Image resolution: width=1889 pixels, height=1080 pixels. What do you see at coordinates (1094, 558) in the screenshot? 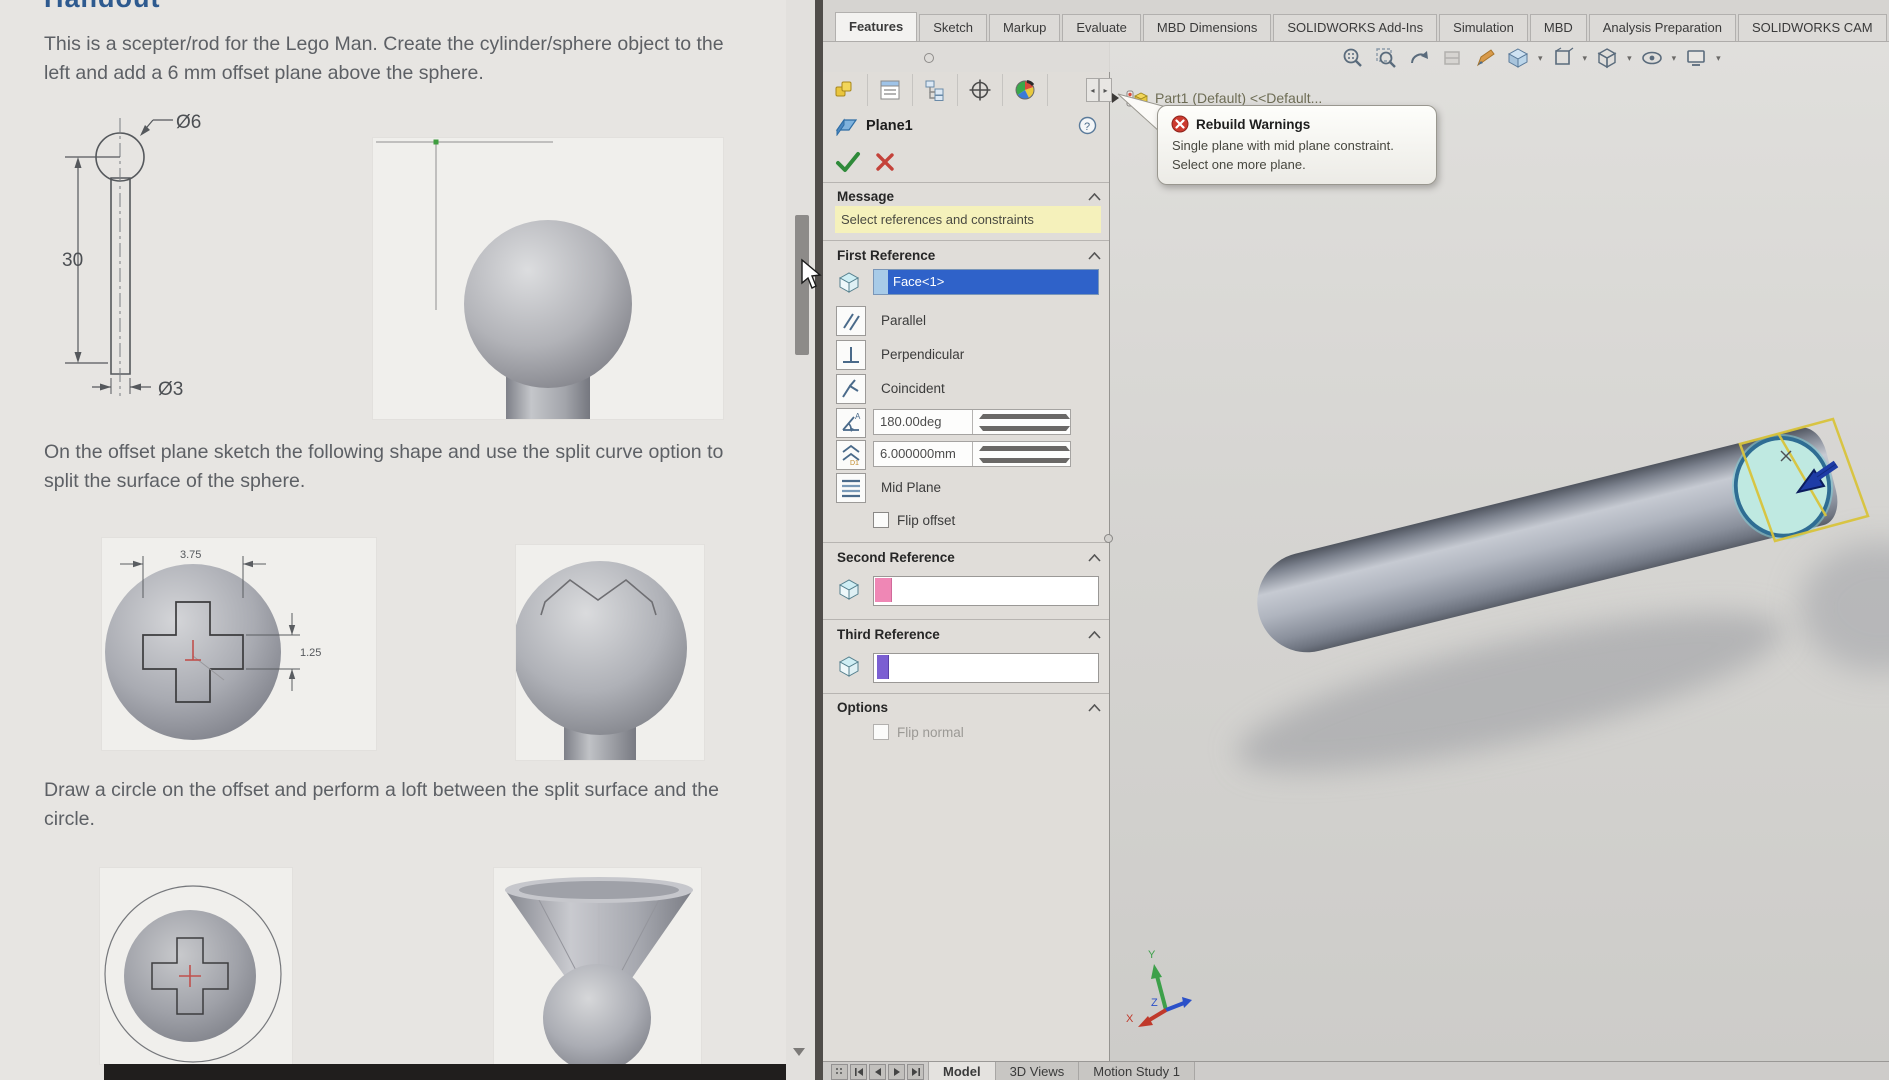
I see `second-reference-chevron` at bounding box center [1094, 558].